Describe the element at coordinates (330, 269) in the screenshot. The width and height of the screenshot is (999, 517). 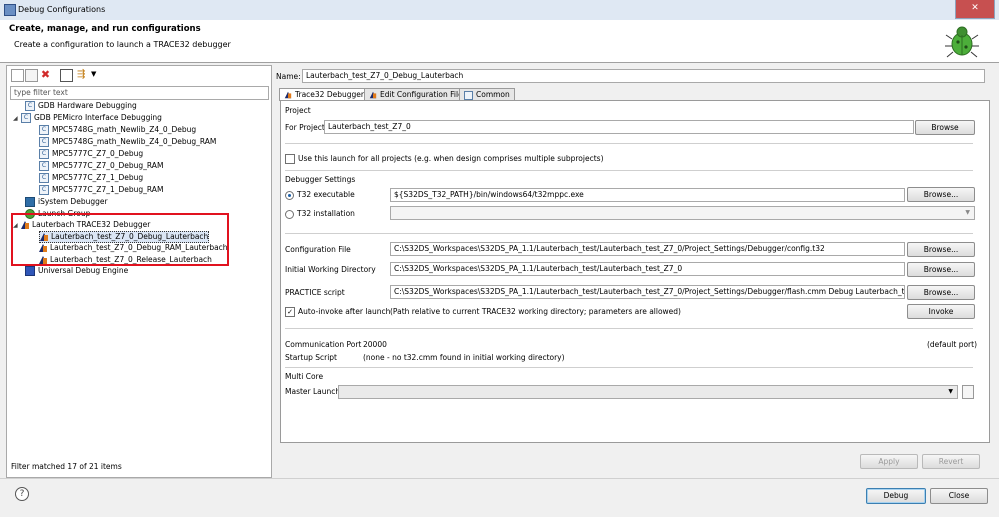
I see `init-dir-label: Initial Working Directory` at that location.